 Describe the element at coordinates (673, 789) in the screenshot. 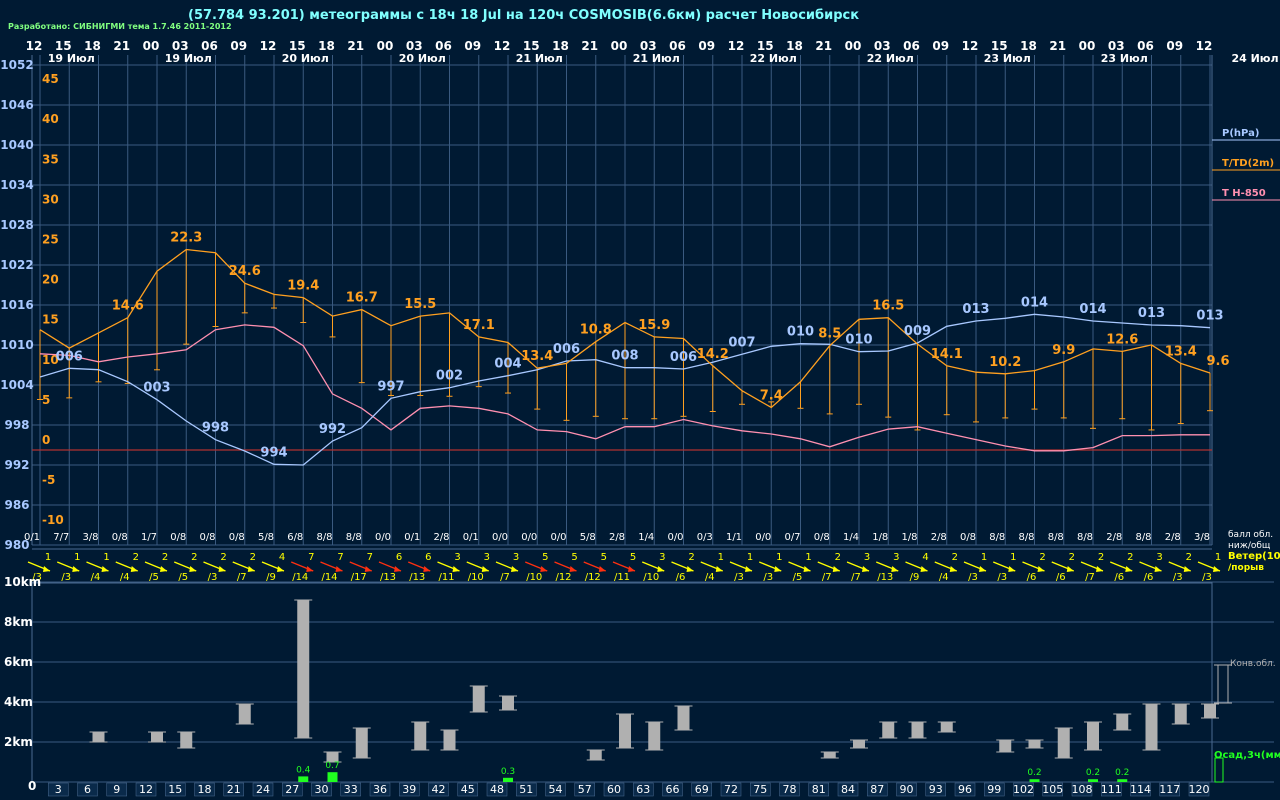

I see `lead-hour-label: 66` at that location.